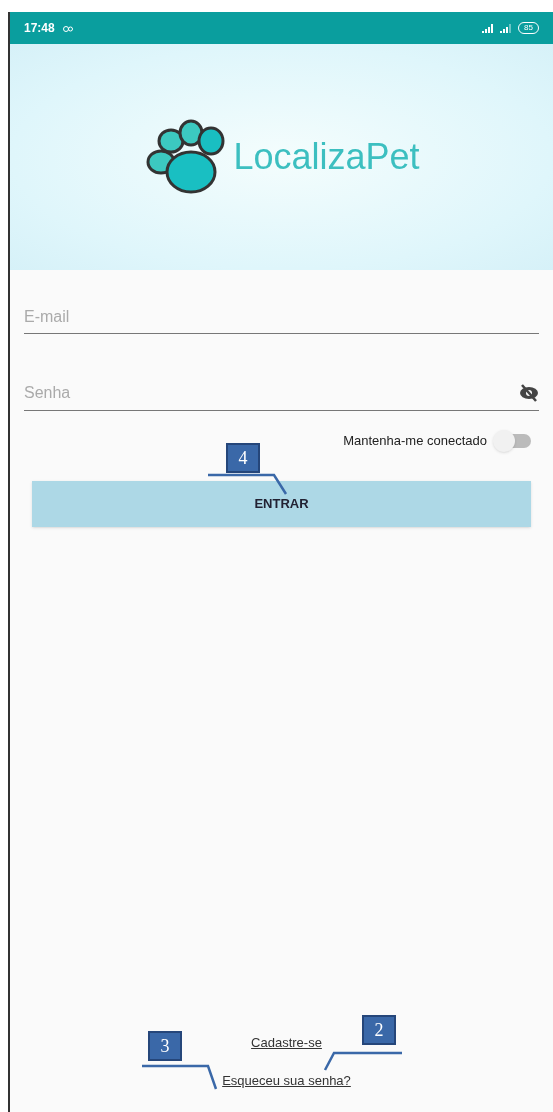 The height and width of the screenshot is (1112, 553). What do you see at coordinates (326, 157) in the screenshot?
I see `app-name: LocalizaPet` at bounding box center [326, 157].